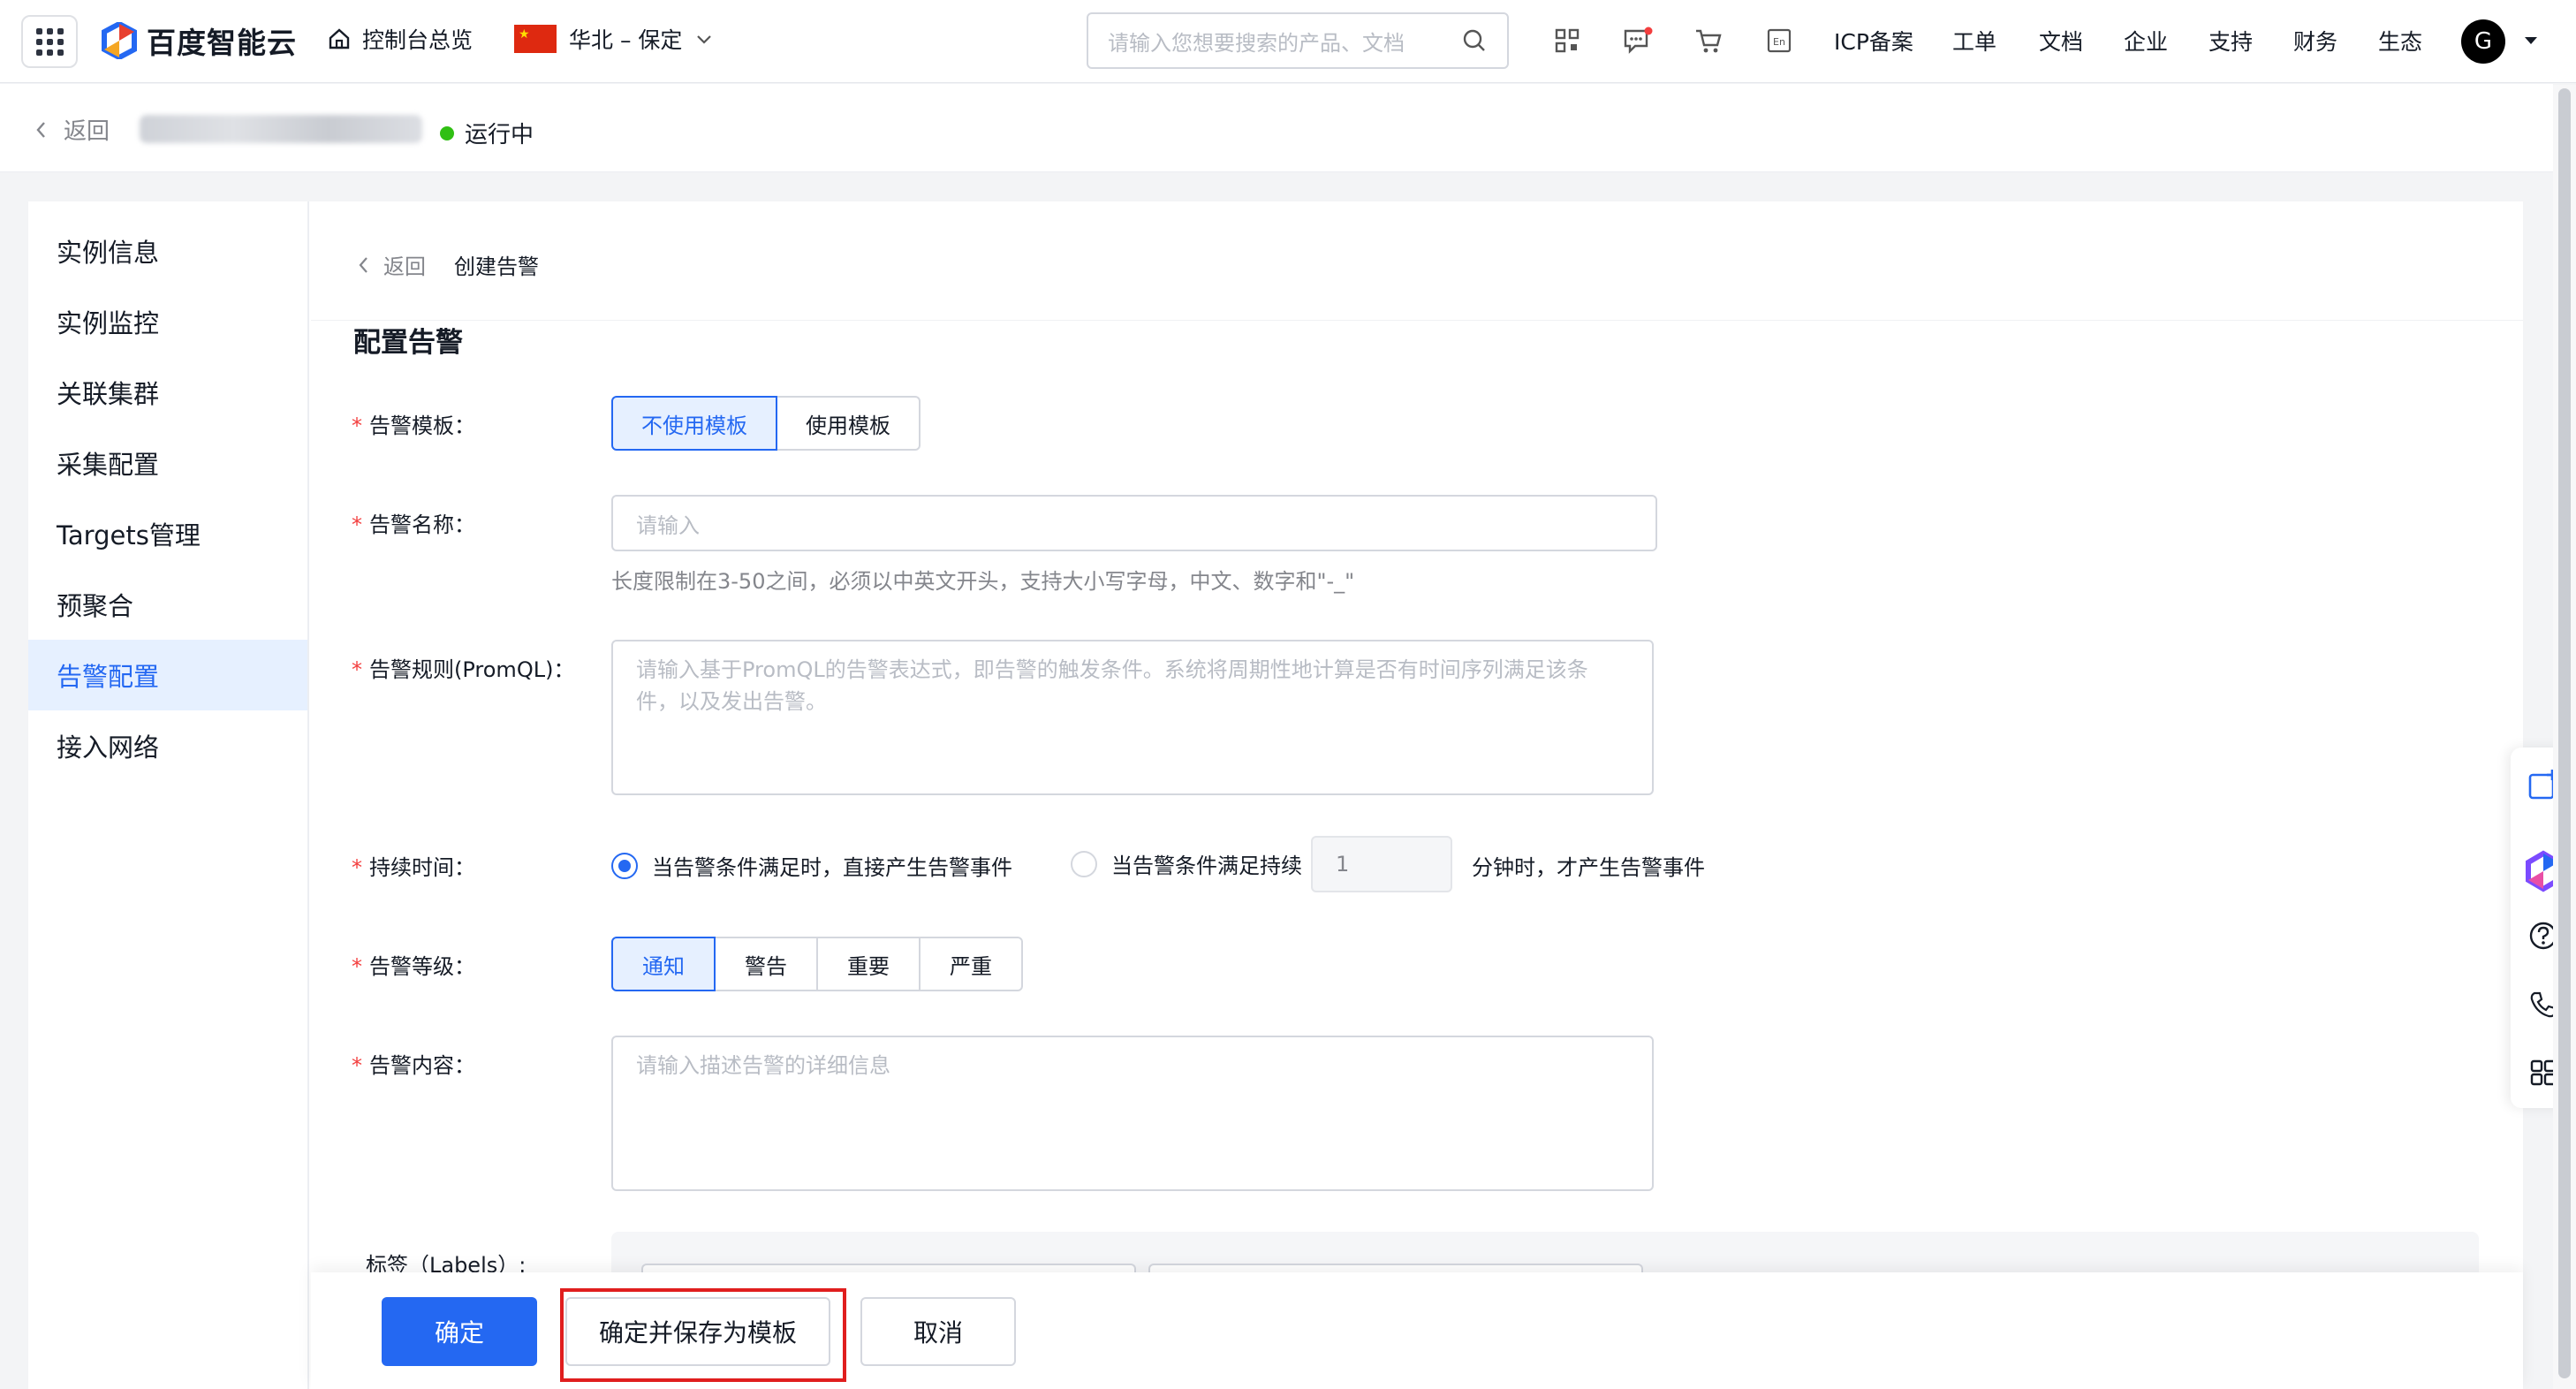 This screenshot has height=1389, width=2576. What do you see at coordinates (168, 392) in the screenshot?
I see `sidebar-item-linked-cluster: 关联集群` at bounding box center [168, 392].